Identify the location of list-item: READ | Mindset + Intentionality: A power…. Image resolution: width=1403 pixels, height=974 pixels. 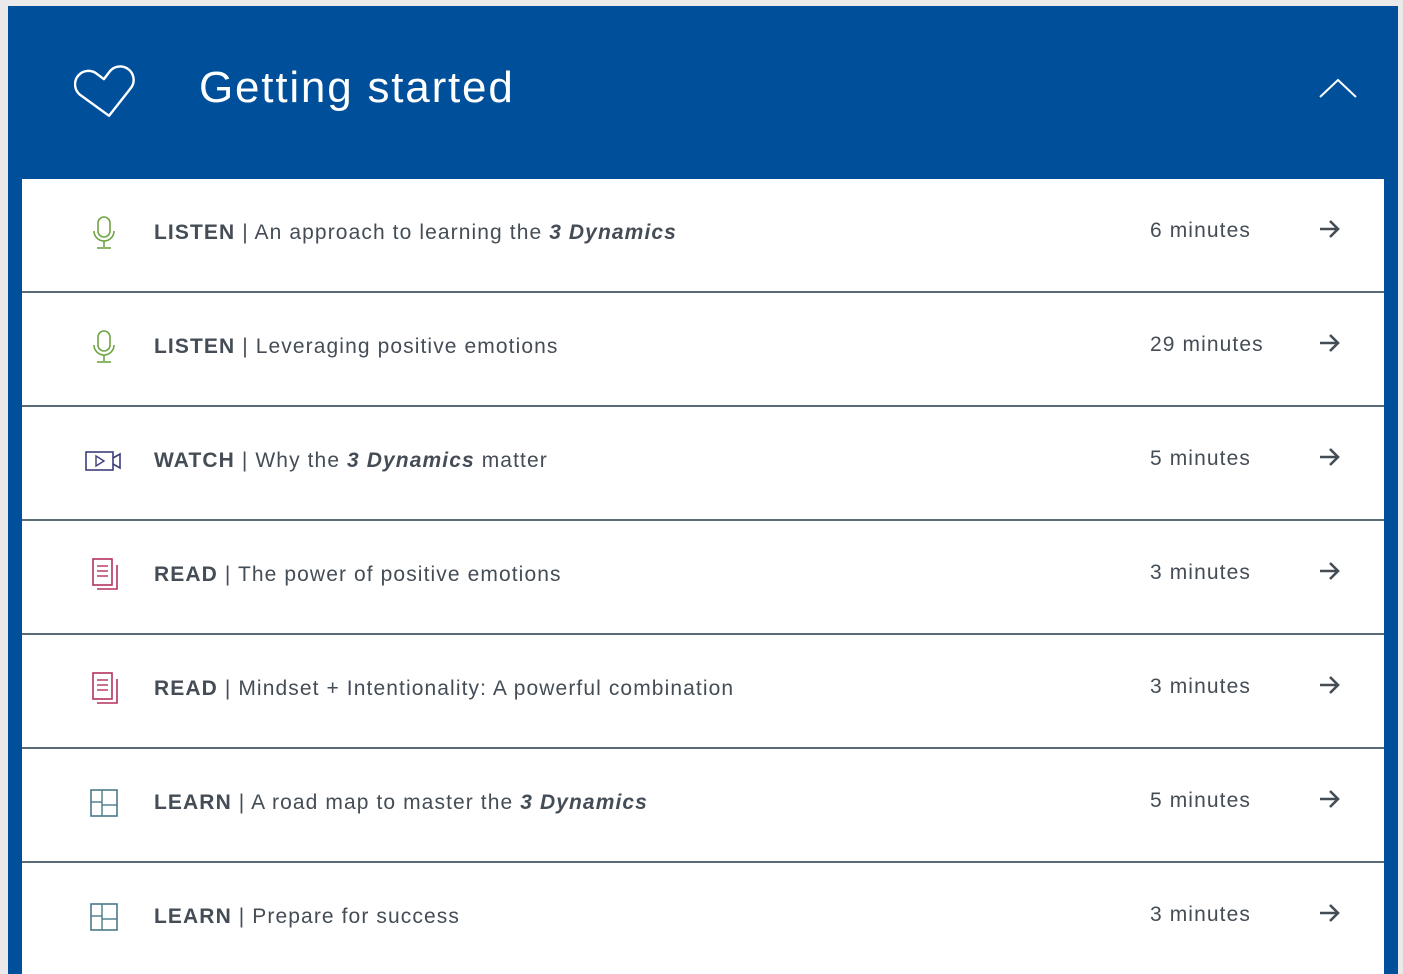
(703, 692).